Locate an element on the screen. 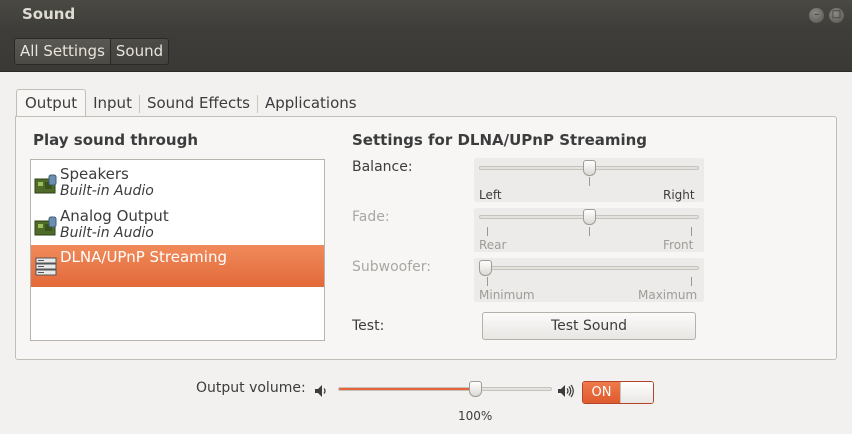  window-title: Sound is located at coordinates (49, 14).